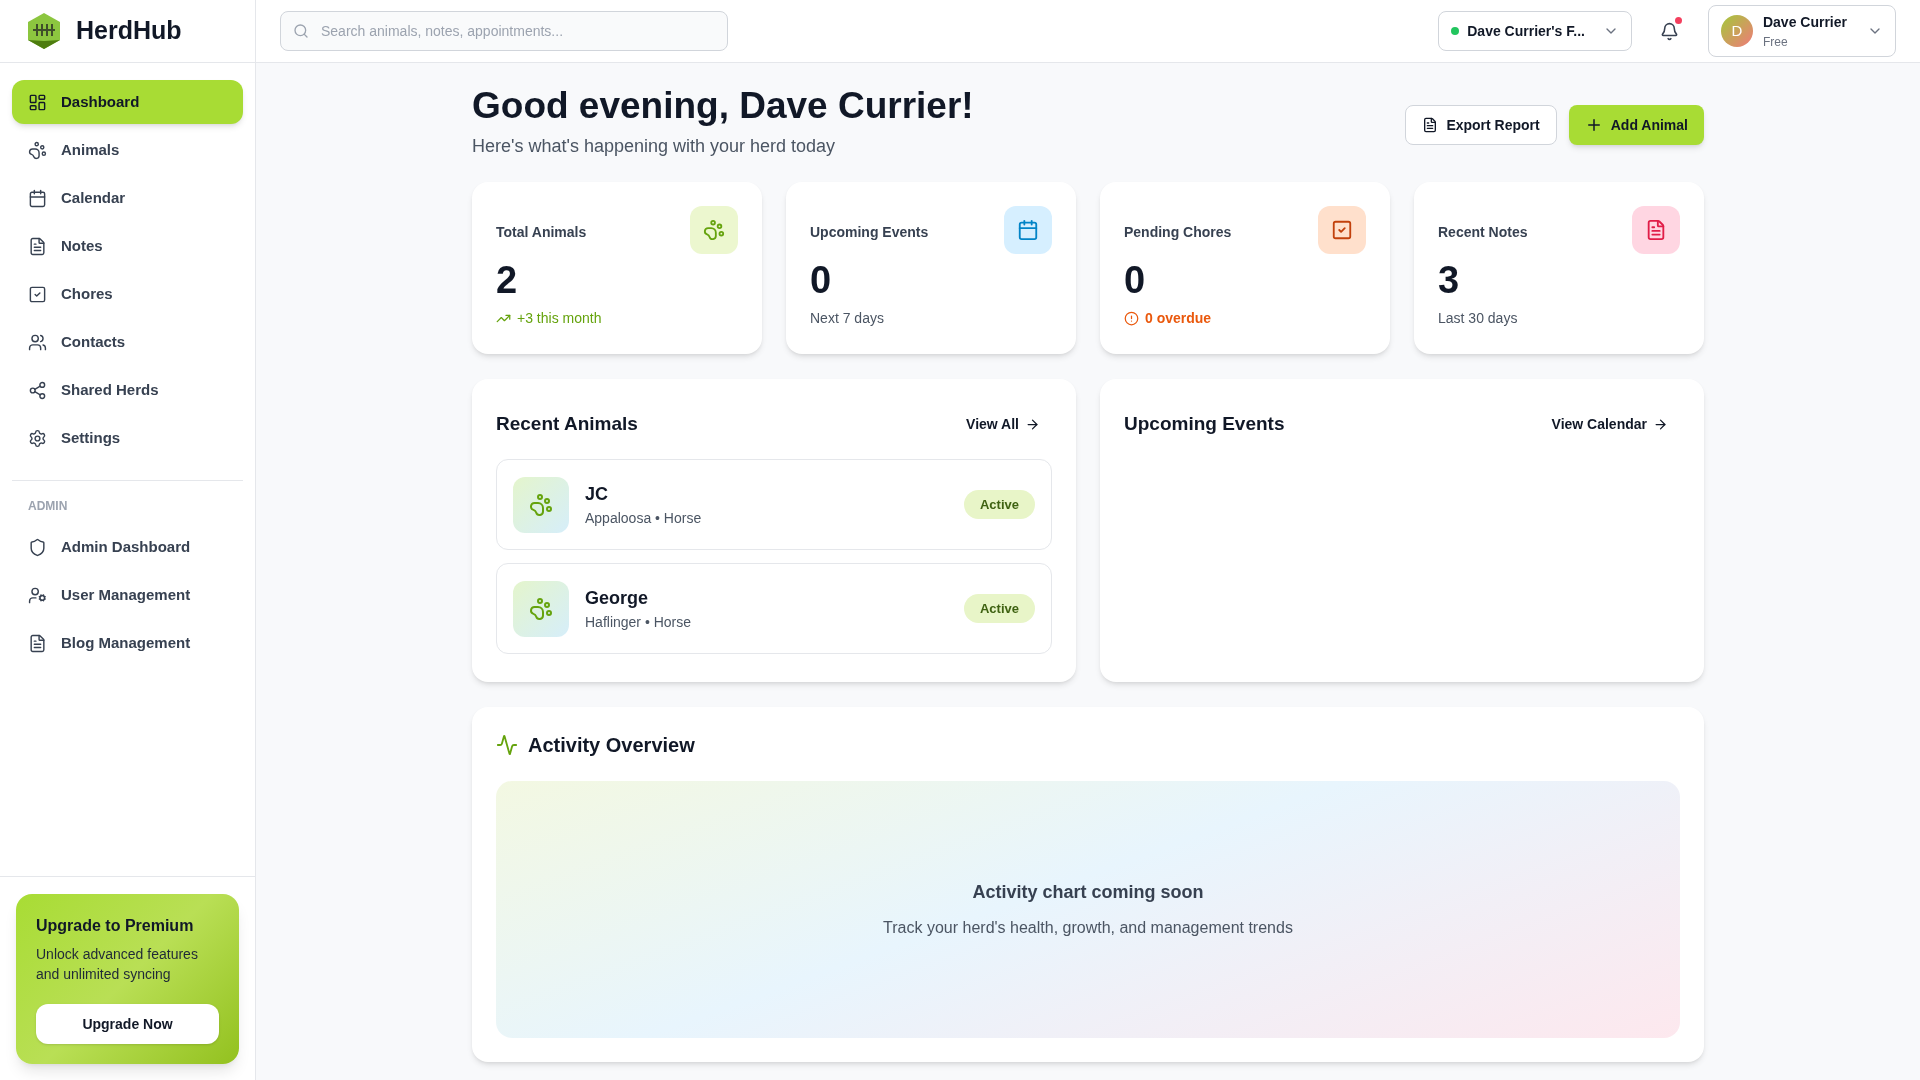 The image size is (1920, 1080). Describe the element at coordinates (1615, 424) in the screenshot. I see `view-calendar-link: View Calendar` at that location.